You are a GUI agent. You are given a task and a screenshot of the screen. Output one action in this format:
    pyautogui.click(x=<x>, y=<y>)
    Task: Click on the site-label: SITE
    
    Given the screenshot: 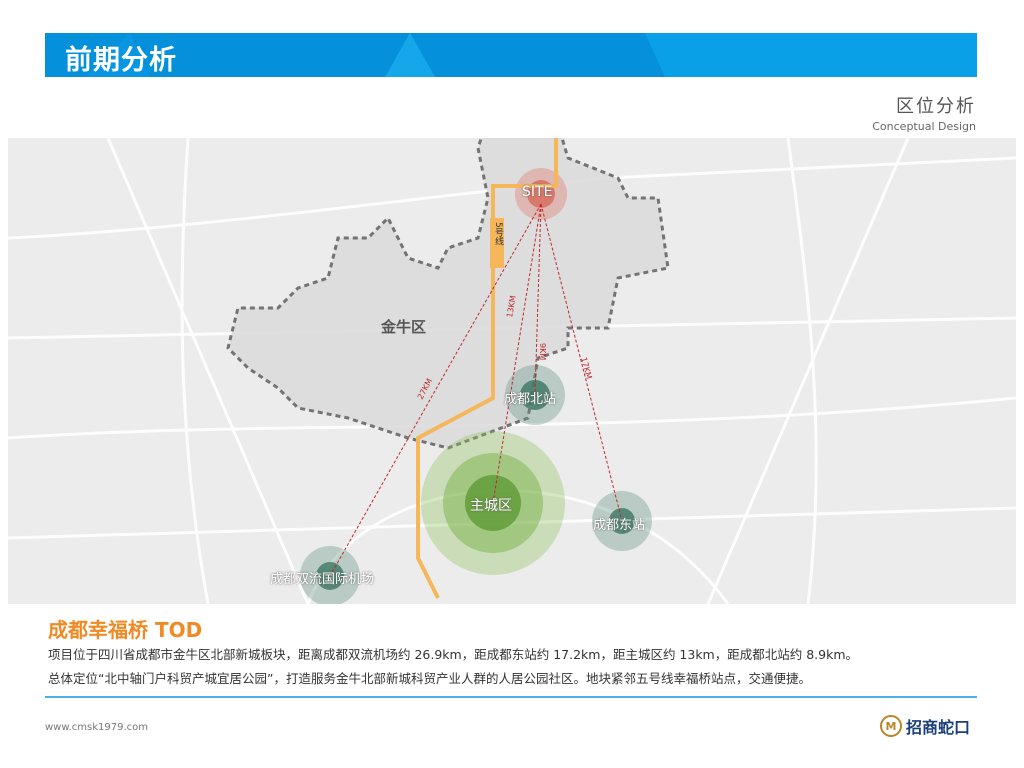 What is the action you would take?
    pyautogui.click(x=537, y=192)
    